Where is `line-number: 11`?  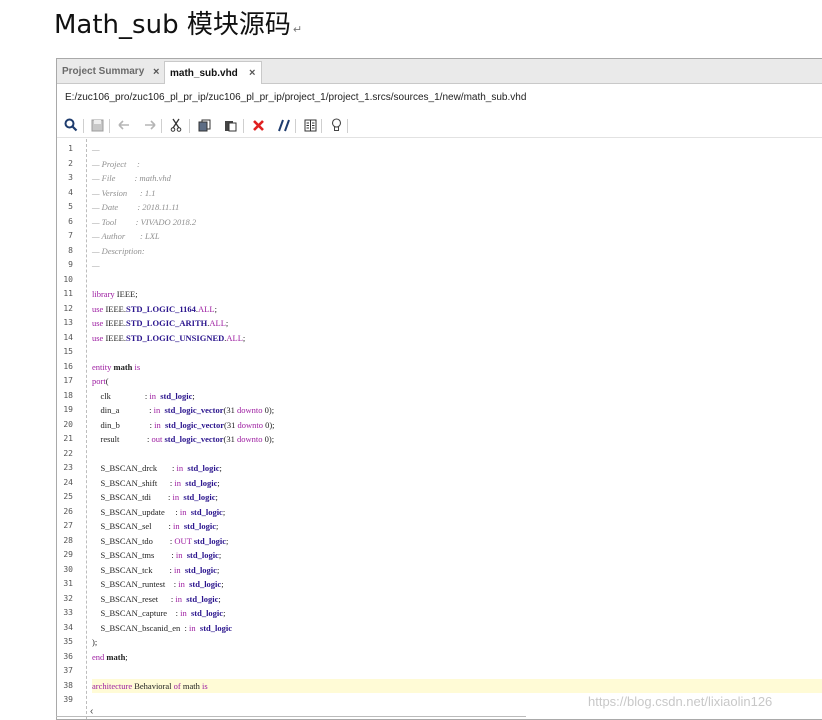 line-number: 11 is located at coordinates (68, 293).